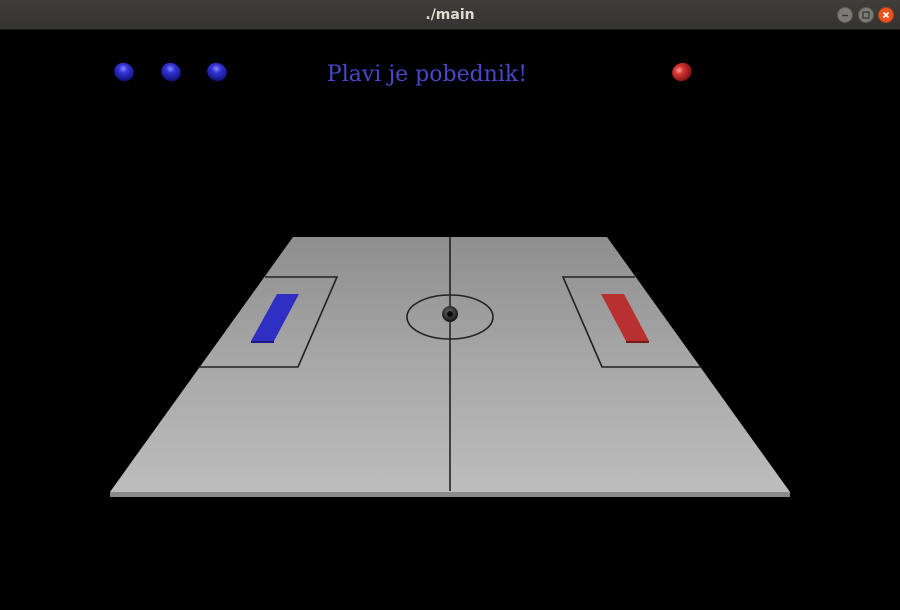  I want to click on window-title: ./main, so click(450, 15).